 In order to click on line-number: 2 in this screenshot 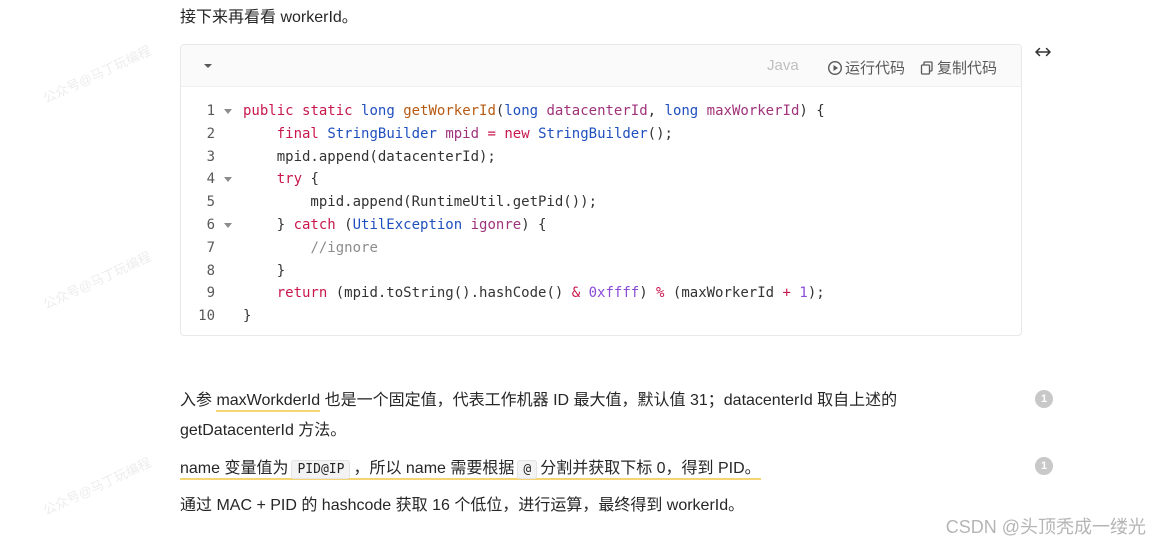, I will do `click(210, 133)`.